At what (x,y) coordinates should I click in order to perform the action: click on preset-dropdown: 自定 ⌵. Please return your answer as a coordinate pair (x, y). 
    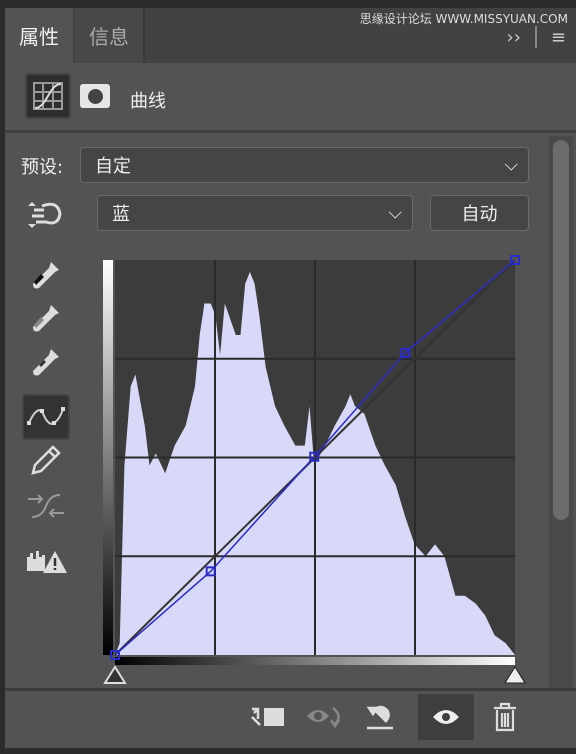
    Looking at the image, I should click on (304, 165).